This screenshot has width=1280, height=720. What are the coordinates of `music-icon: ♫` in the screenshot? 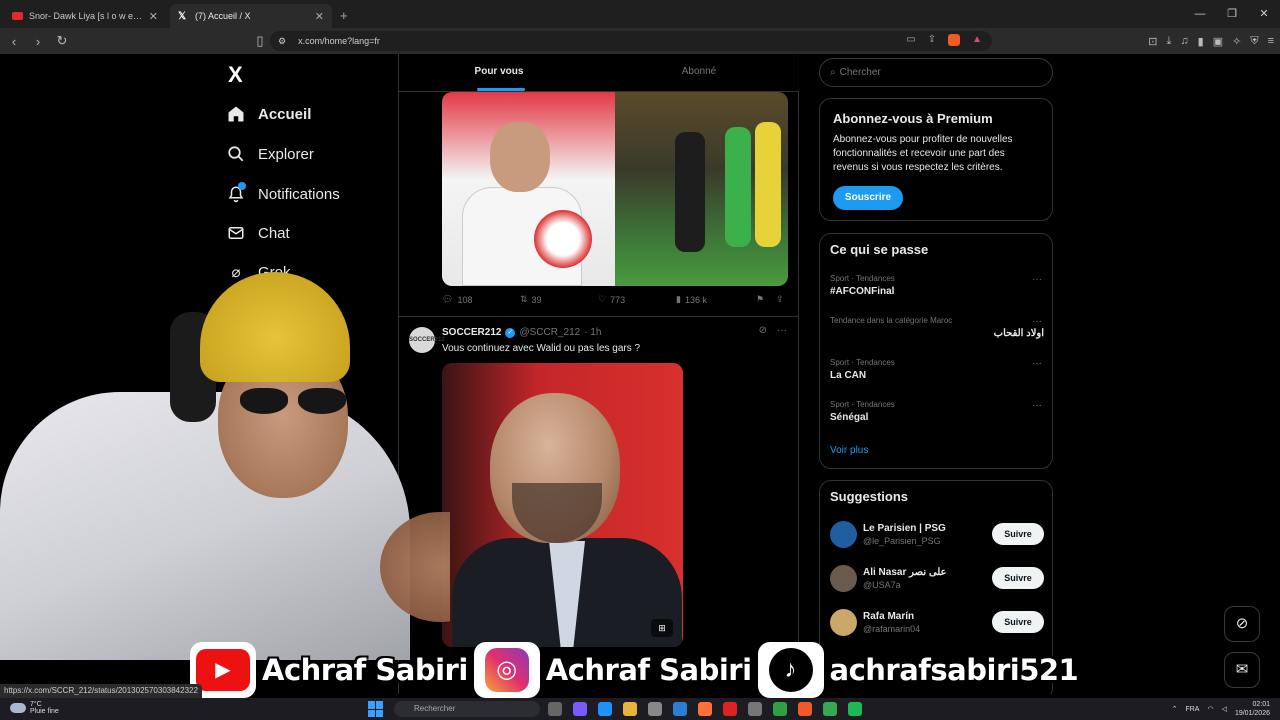 It's located at (1184, 41).